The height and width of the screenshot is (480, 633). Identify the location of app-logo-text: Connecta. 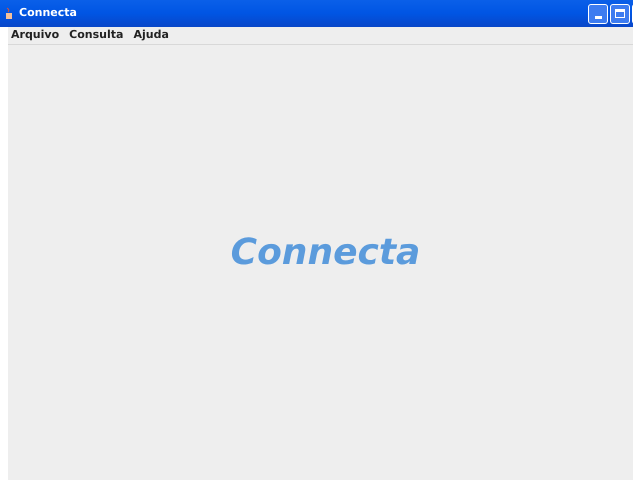
(325, 252).